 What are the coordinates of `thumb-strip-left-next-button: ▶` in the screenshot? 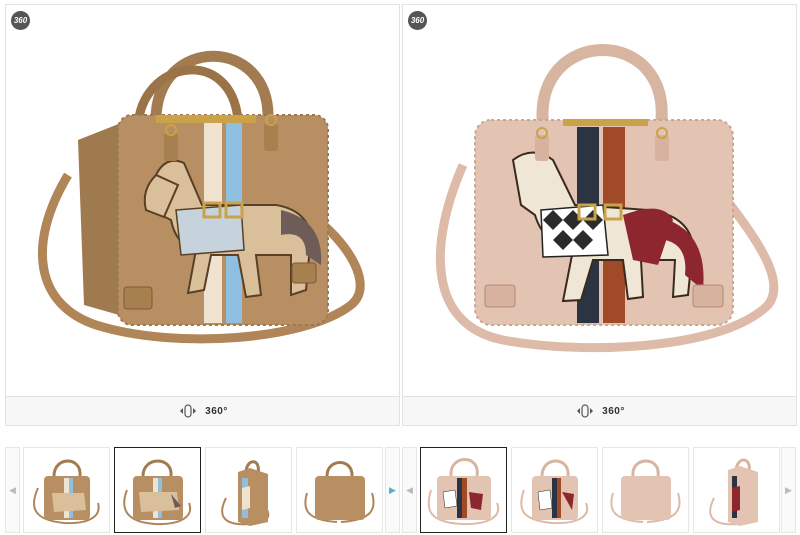 It's located at (392, 490).